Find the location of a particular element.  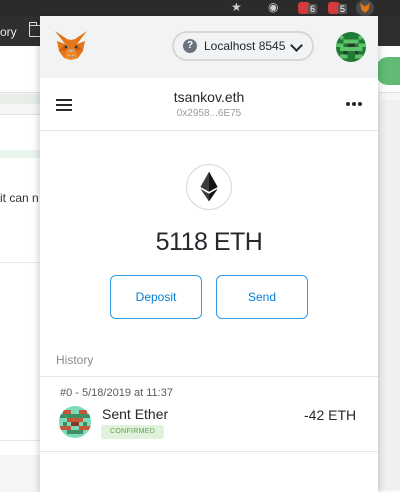

page-card is located at coordinates (20, 284).